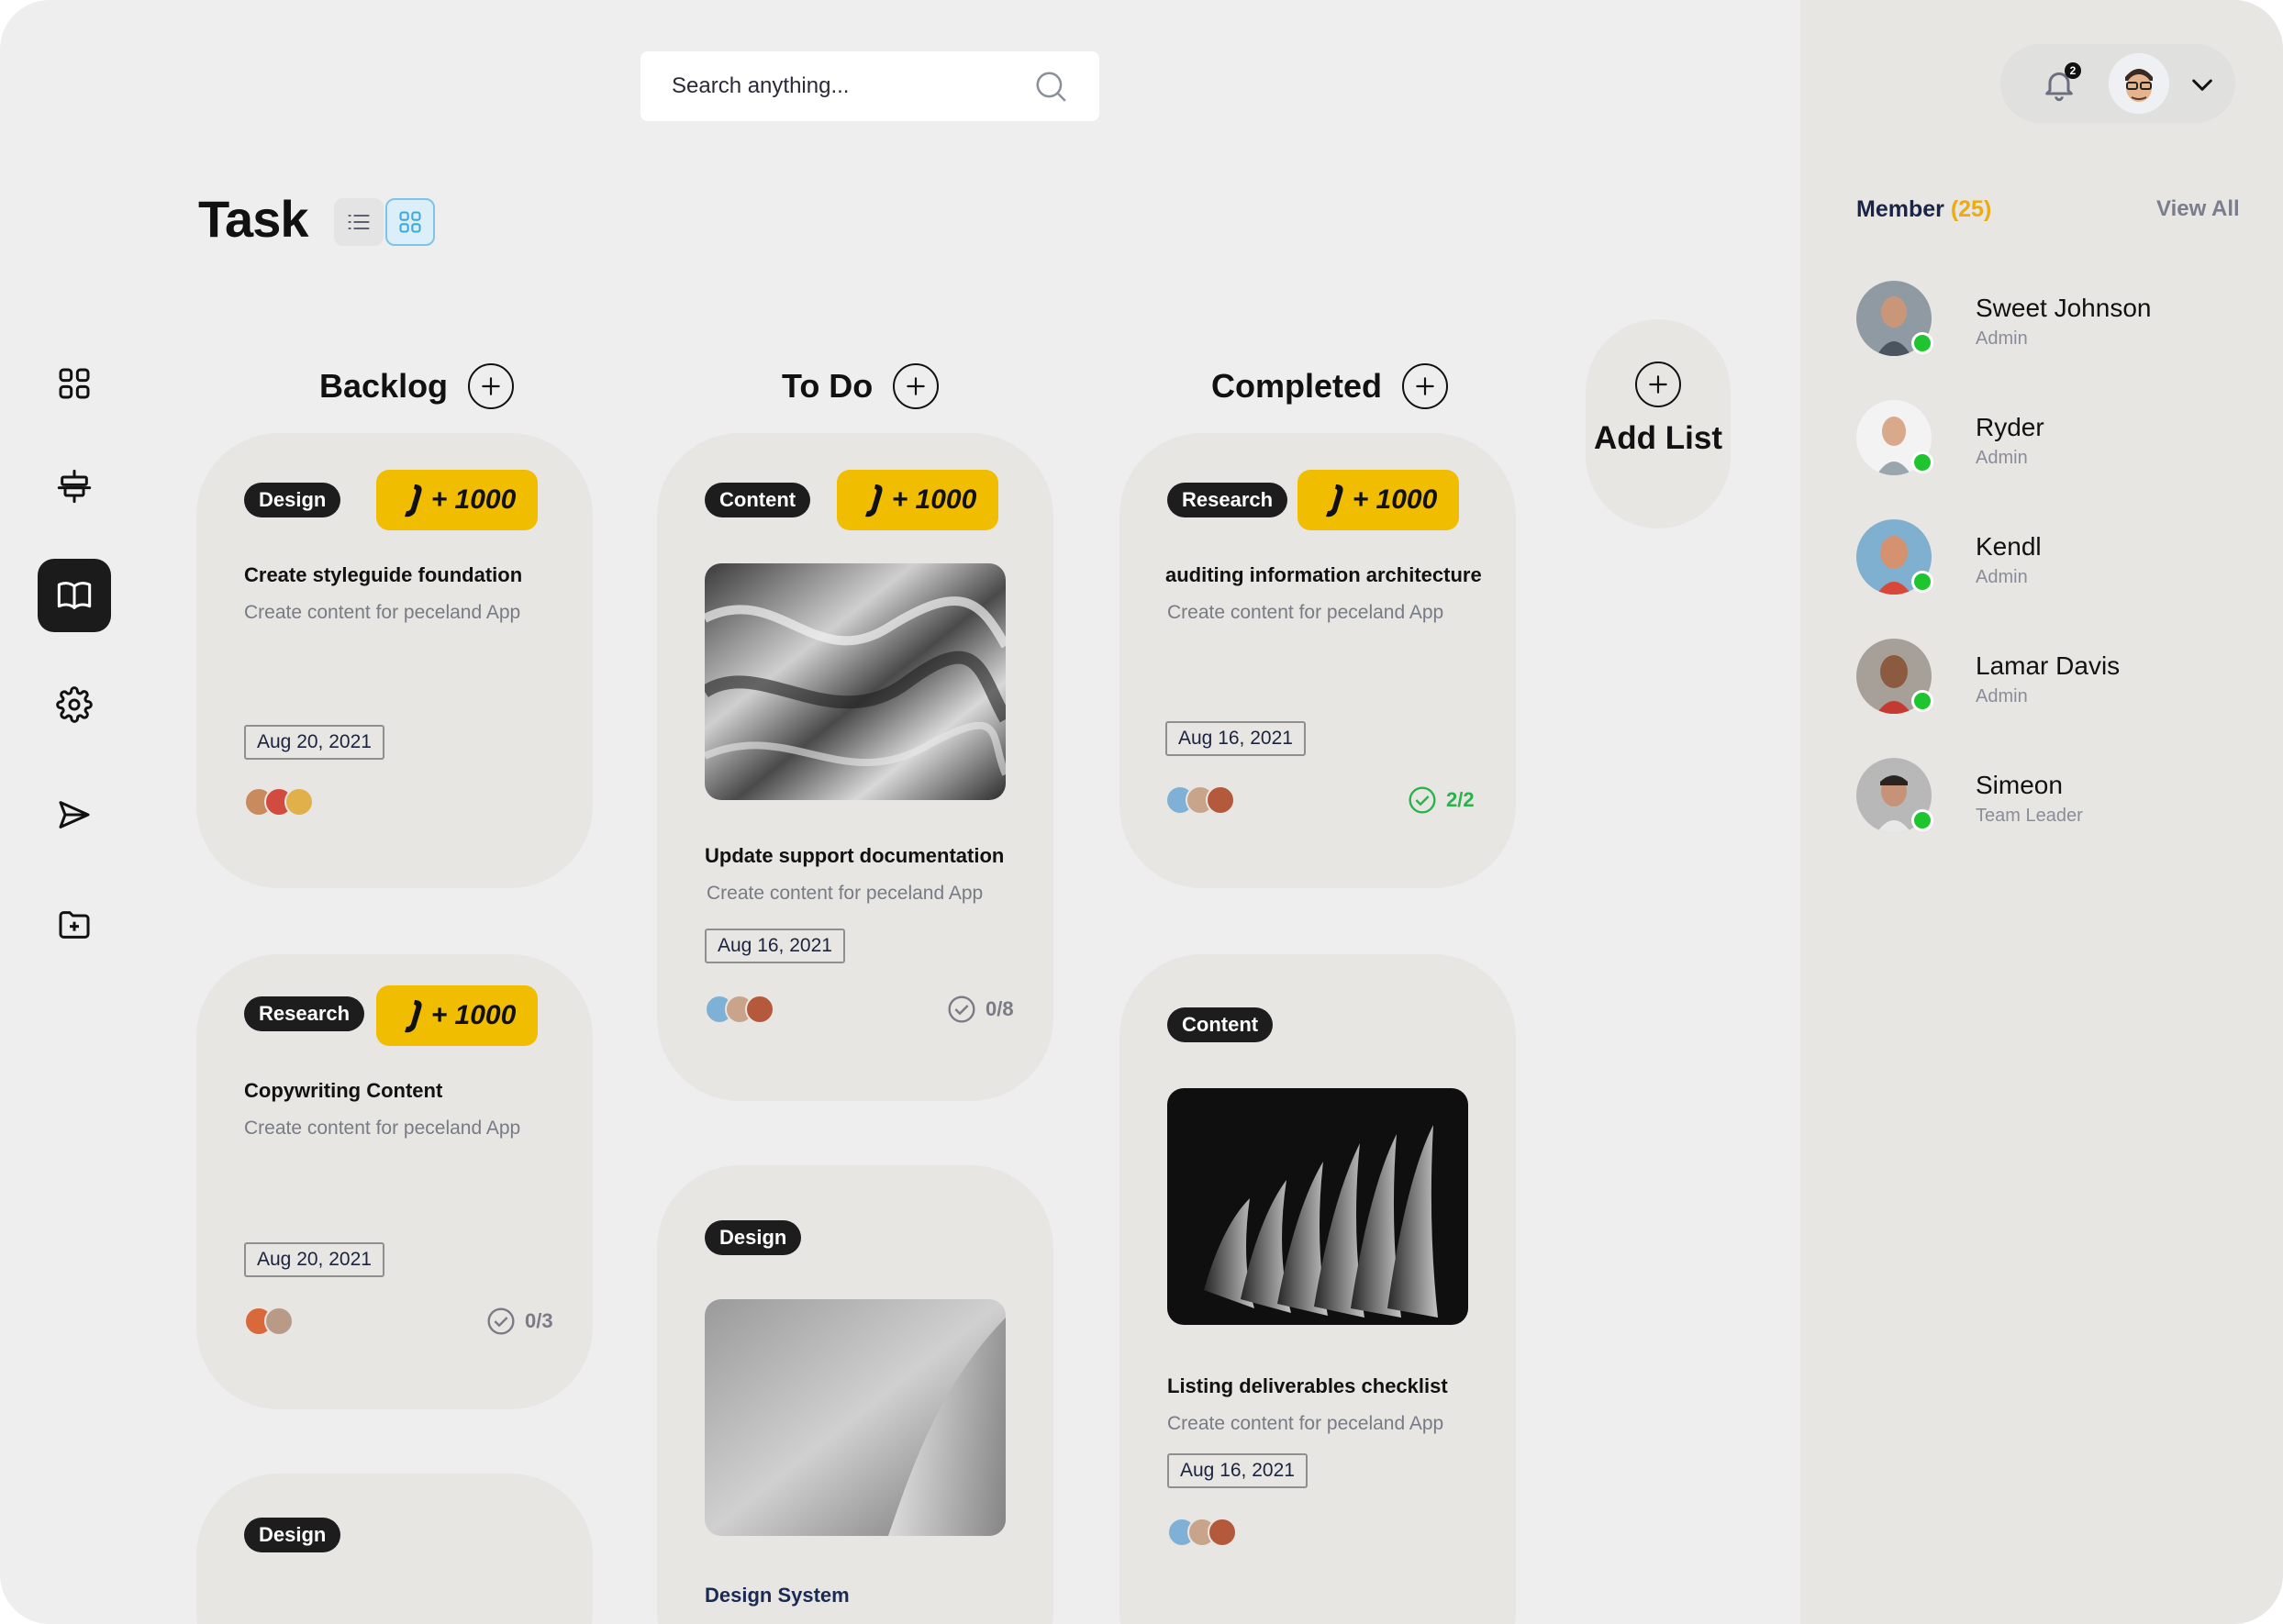 The width and height of the screenshot is (2283, 1624). I want to click on book-icon, so click(74, 595).